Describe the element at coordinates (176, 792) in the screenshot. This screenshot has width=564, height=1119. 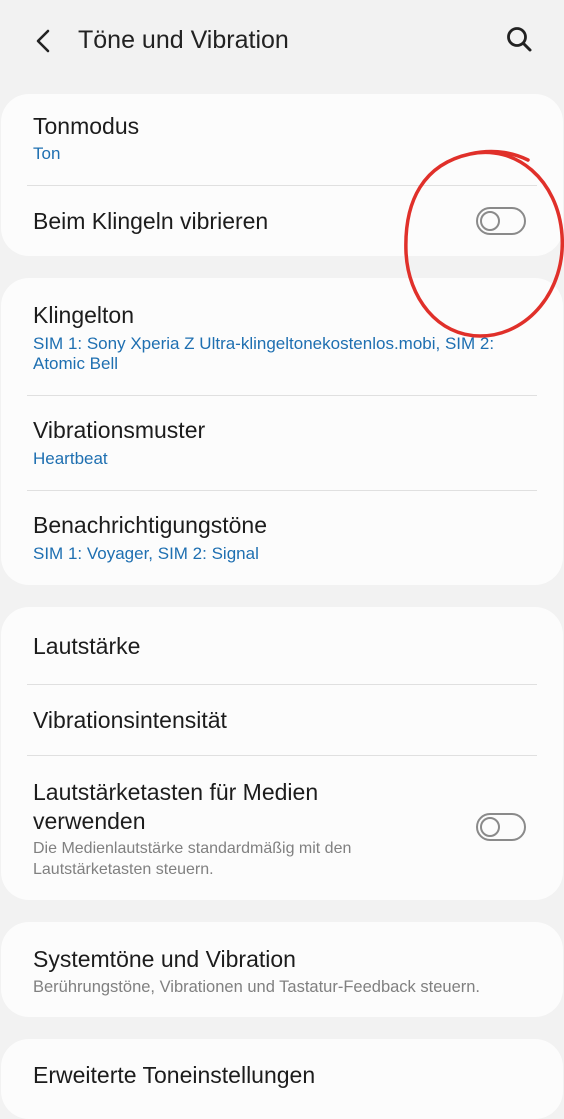
I see `setting-title-line1: Lautstärketasten für Medien` at that location.